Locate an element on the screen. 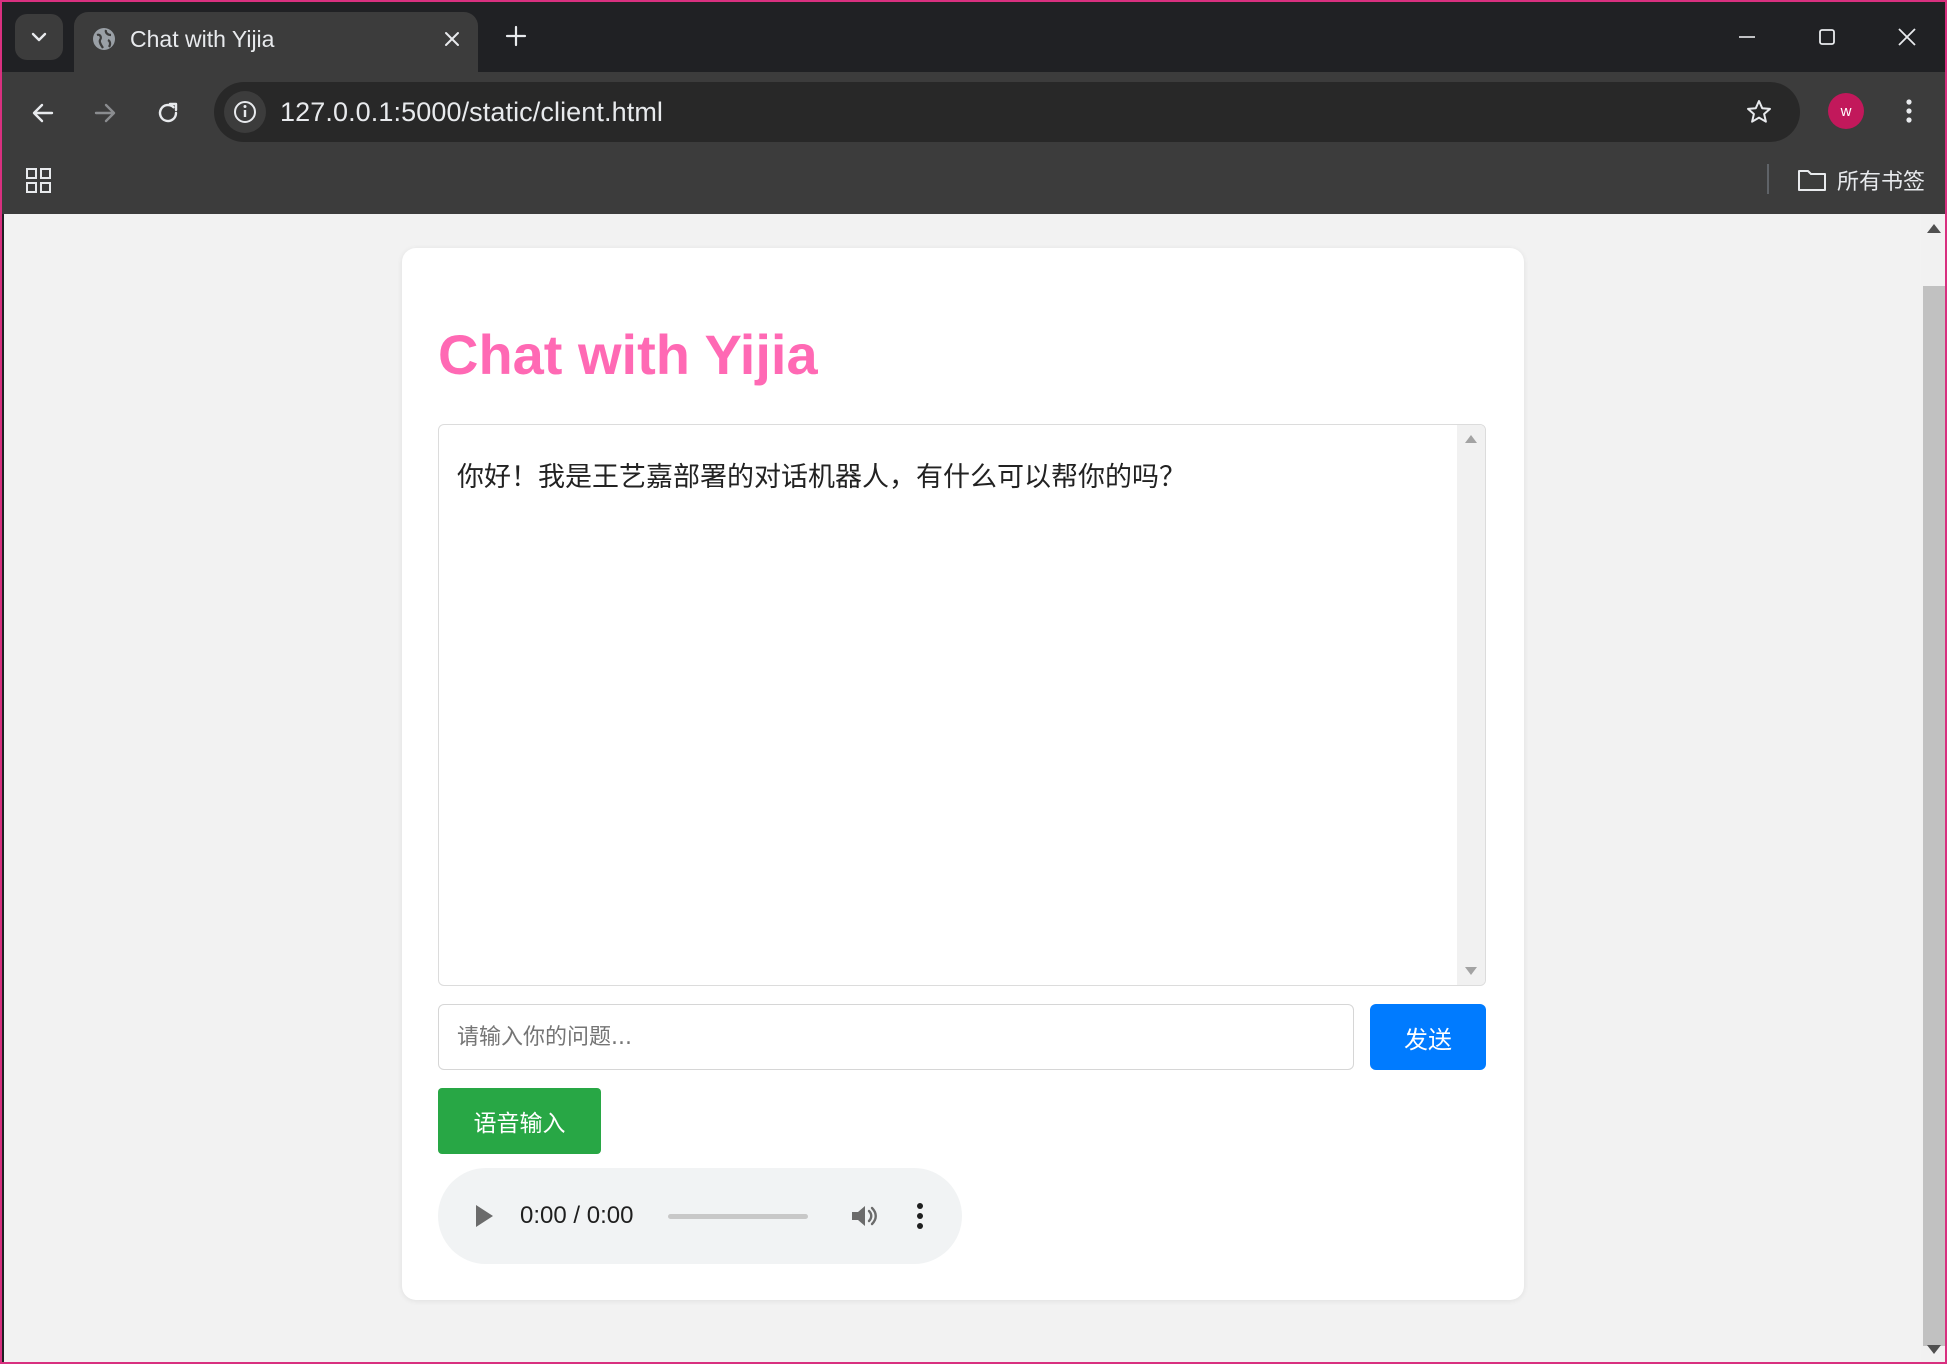 This screenshot has width=1947, height=1364. site-info-button is located at coordinates (245, 112).